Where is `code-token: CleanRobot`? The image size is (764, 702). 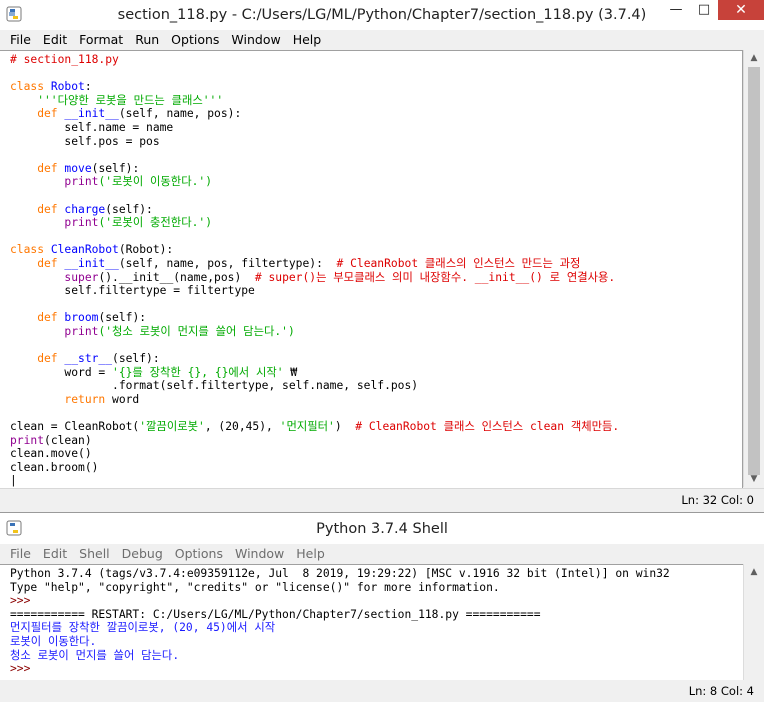
code-token: CleanRobot is located at coordinates (84, 250).